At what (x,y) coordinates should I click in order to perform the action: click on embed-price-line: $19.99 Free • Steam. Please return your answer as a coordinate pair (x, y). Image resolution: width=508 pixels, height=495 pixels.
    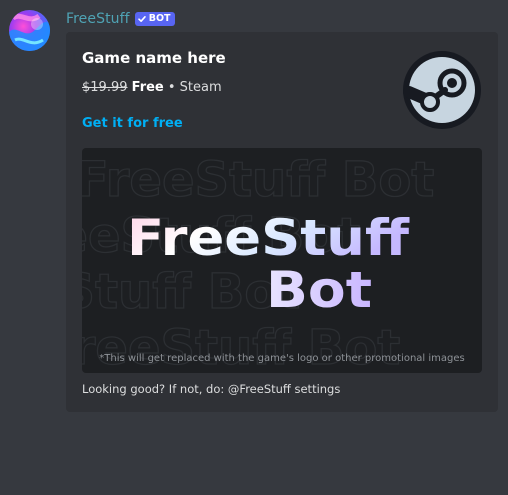
    Looking at the image, I should click on (152, 87).